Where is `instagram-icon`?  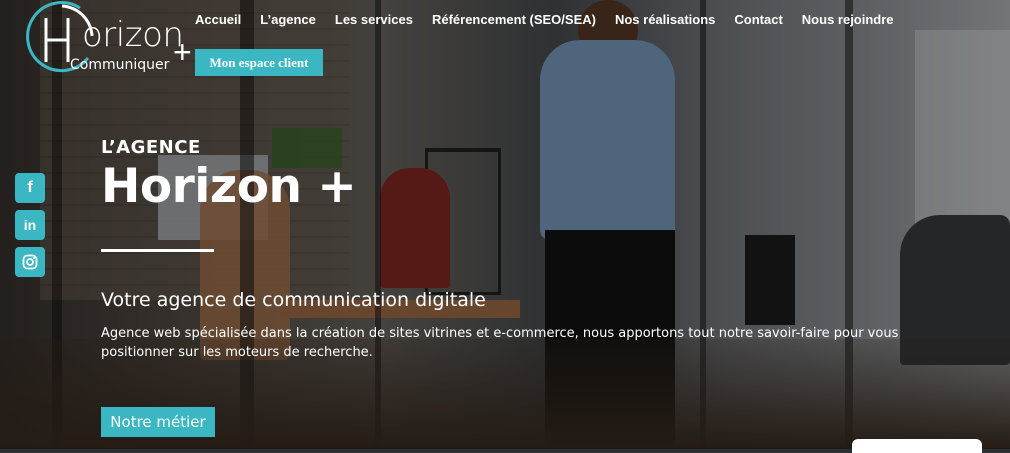
instagram-icon is located at coordinates (30, 262).